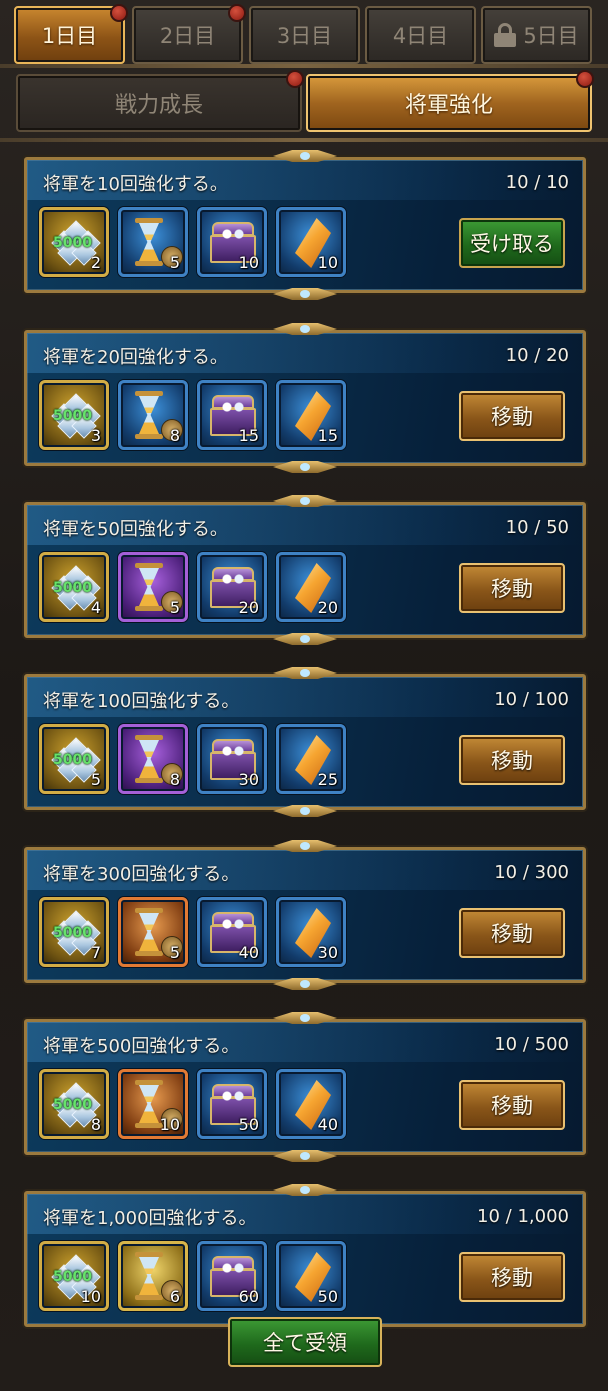  What do you see at coordinates (311, 1276) in the screenshot?
I see `reward-crystal: 50` at bounding box center [311, 1276].